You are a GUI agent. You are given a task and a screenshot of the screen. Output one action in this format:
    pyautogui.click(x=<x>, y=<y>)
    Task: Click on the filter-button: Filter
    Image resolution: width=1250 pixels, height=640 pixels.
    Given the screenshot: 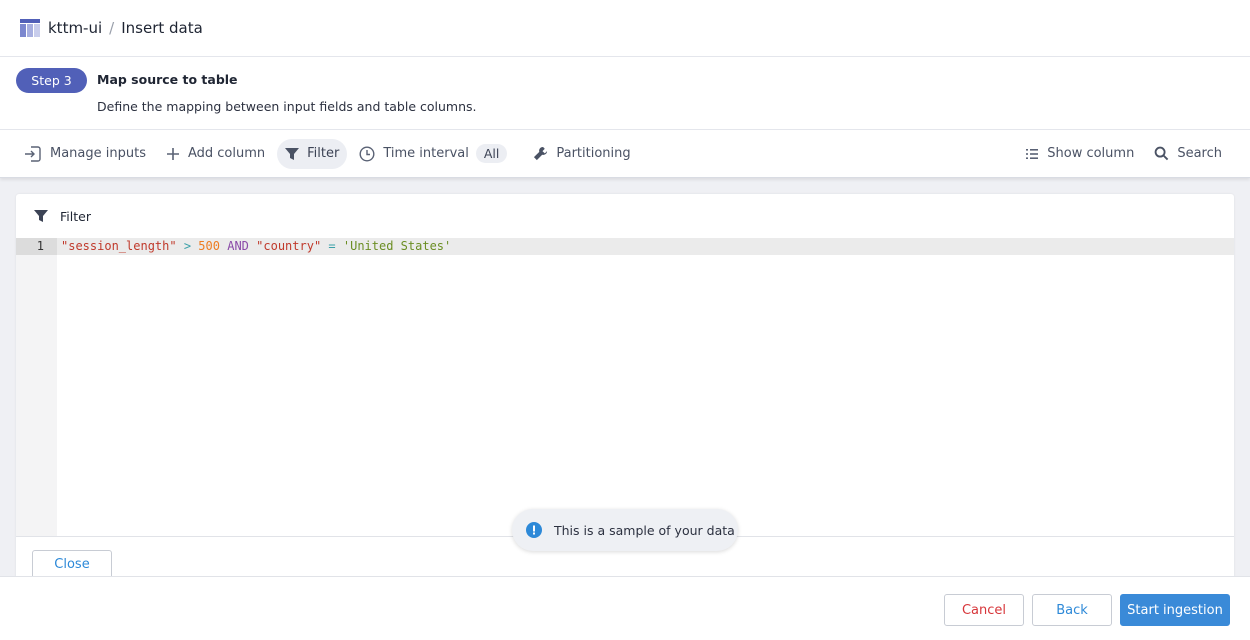 What is the action you would take?
    pyautogui.click(x=312, y=153)
    